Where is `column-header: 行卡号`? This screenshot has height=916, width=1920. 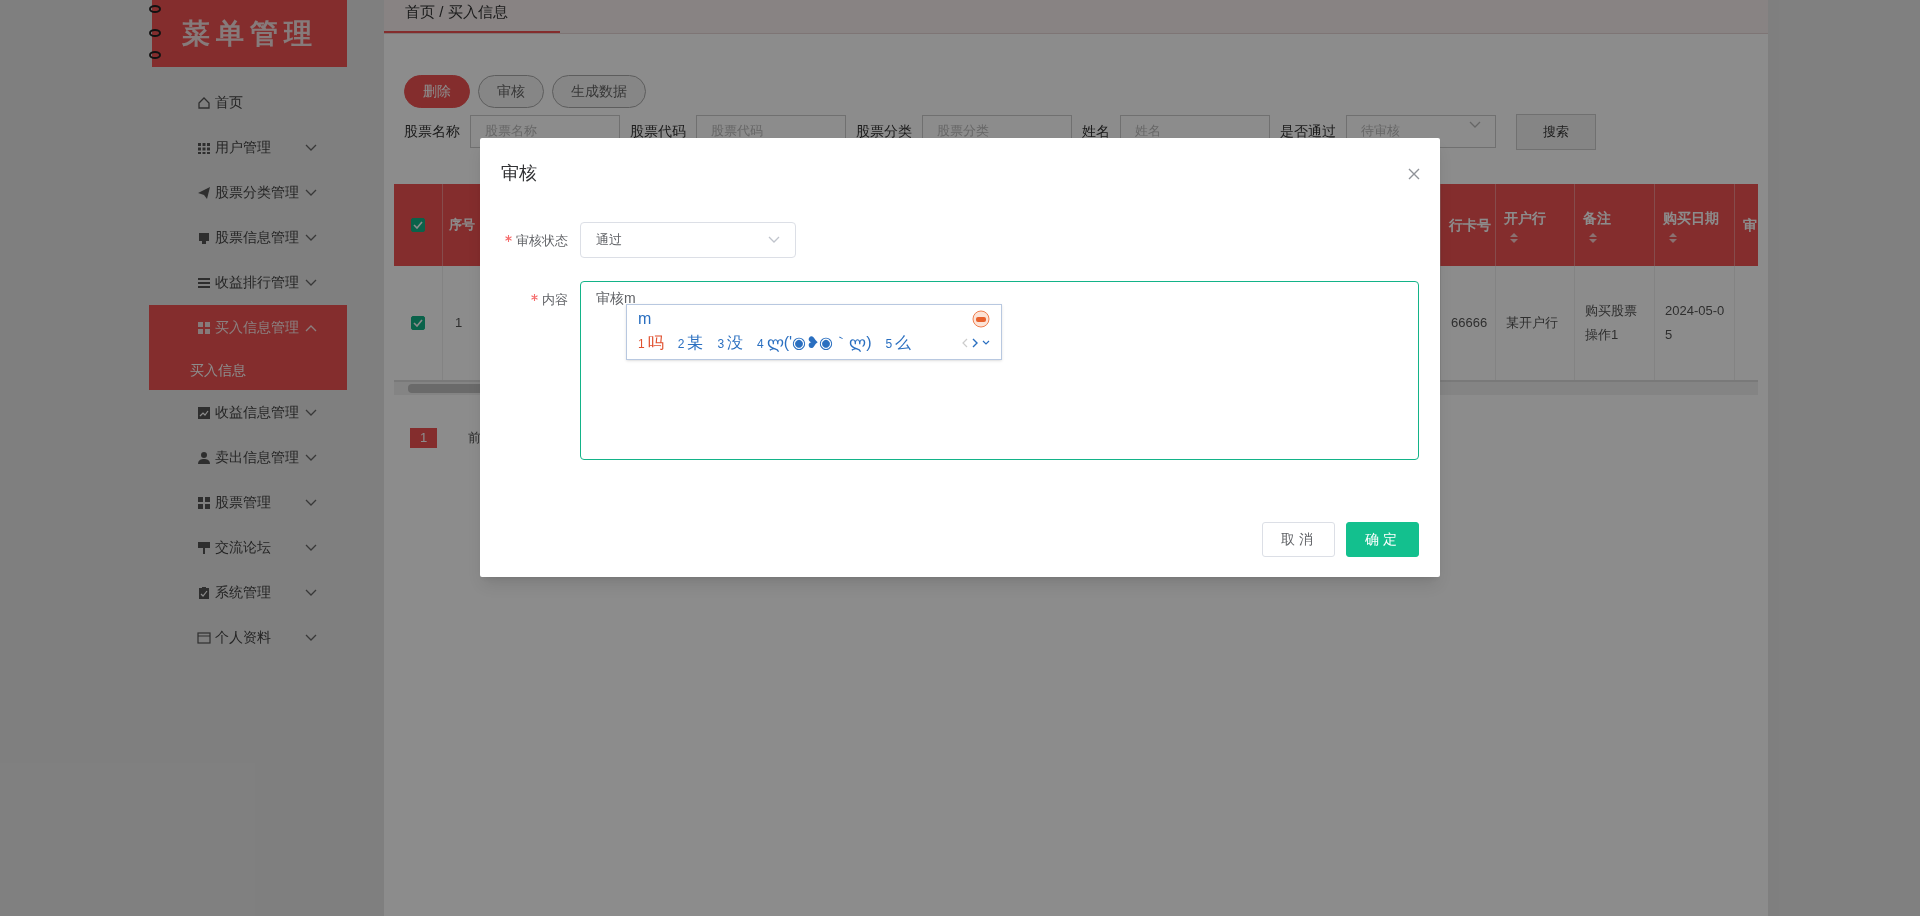 column-header: 行卡号 is located at coordinates (1470, 225).